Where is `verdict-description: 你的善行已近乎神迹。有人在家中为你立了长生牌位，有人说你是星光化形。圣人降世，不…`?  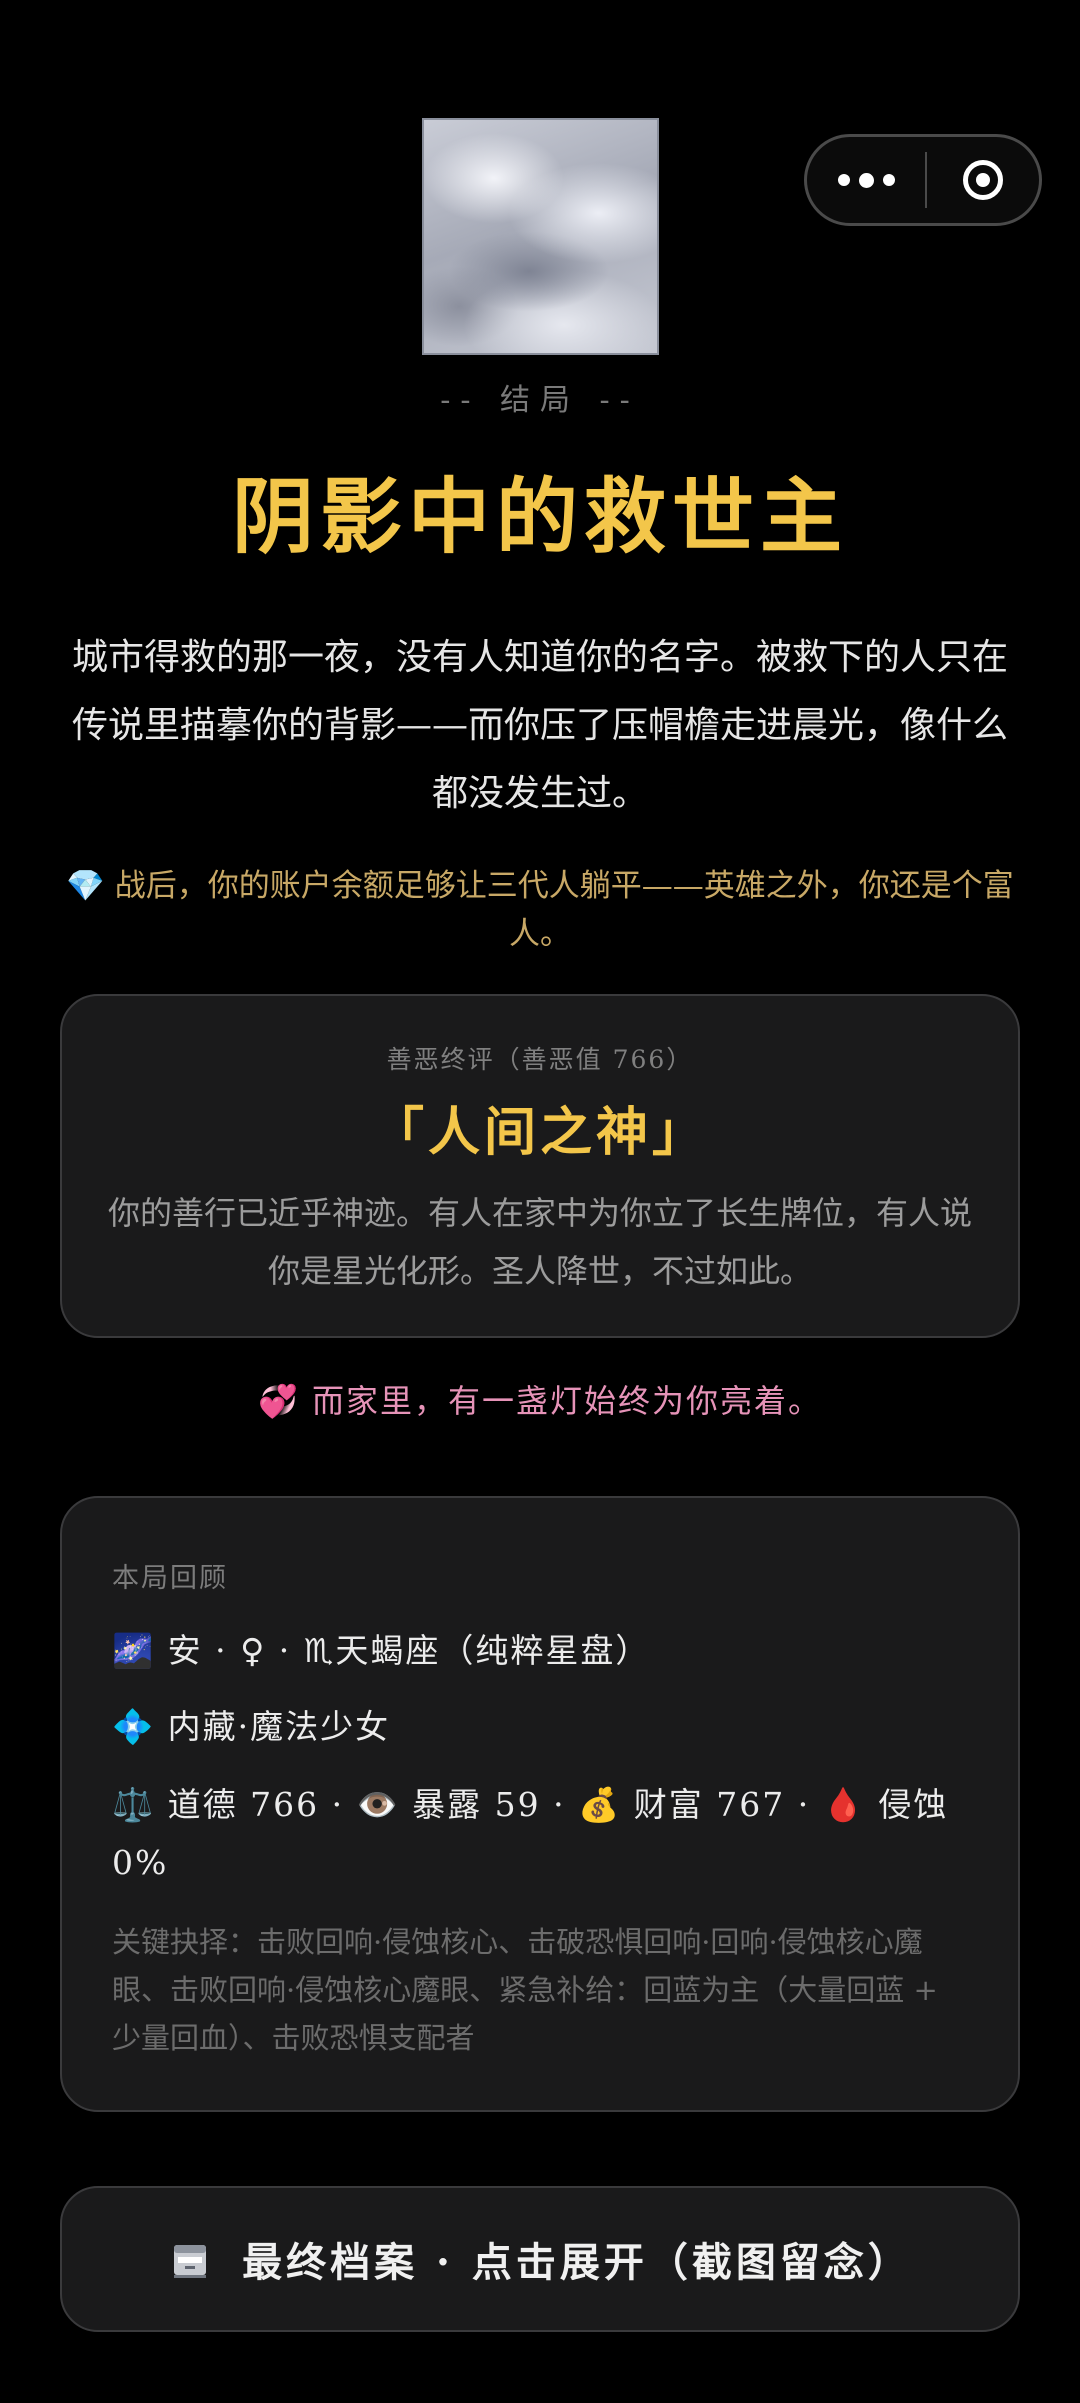
verdict-description: 你的善行已近乎神迹。有人在家中为你立了长生牌位，有人说你是星光化形。圣人降世，不… is located at coordinates (539, 1242).